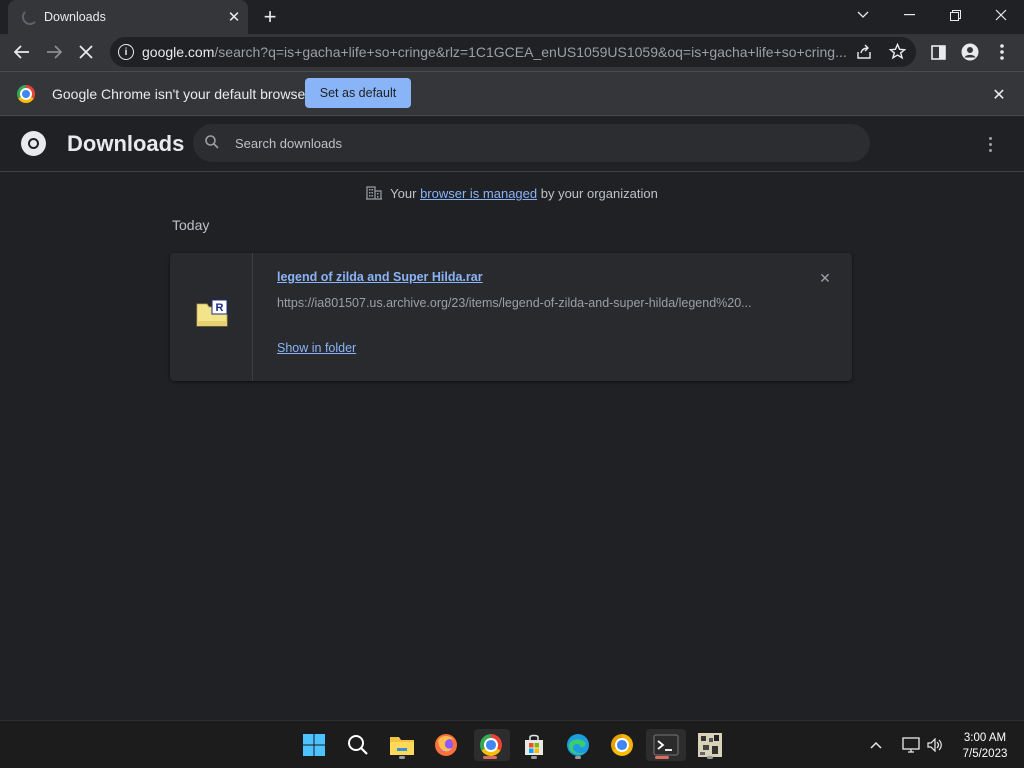 The image size is (1024, 768). I want to click on chrome-menu-button, so click(1002, 52).